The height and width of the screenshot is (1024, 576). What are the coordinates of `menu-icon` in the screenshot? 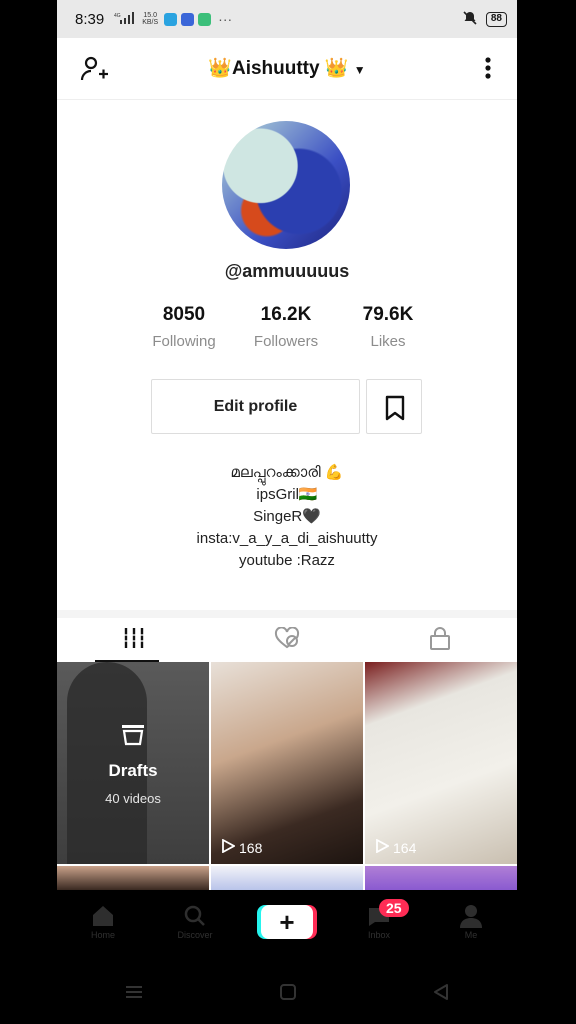 It's located at (134, 994).